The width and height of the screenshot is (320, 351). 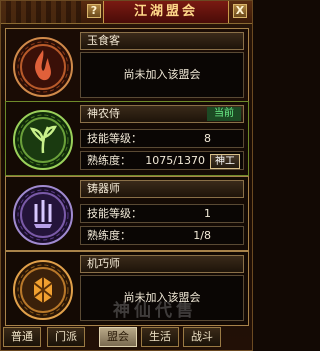 What do you see at coordinates (162, 213) in the screenshot?
I see `skill-level-row: 技能等级： 1` at bounding box center [162, 213].